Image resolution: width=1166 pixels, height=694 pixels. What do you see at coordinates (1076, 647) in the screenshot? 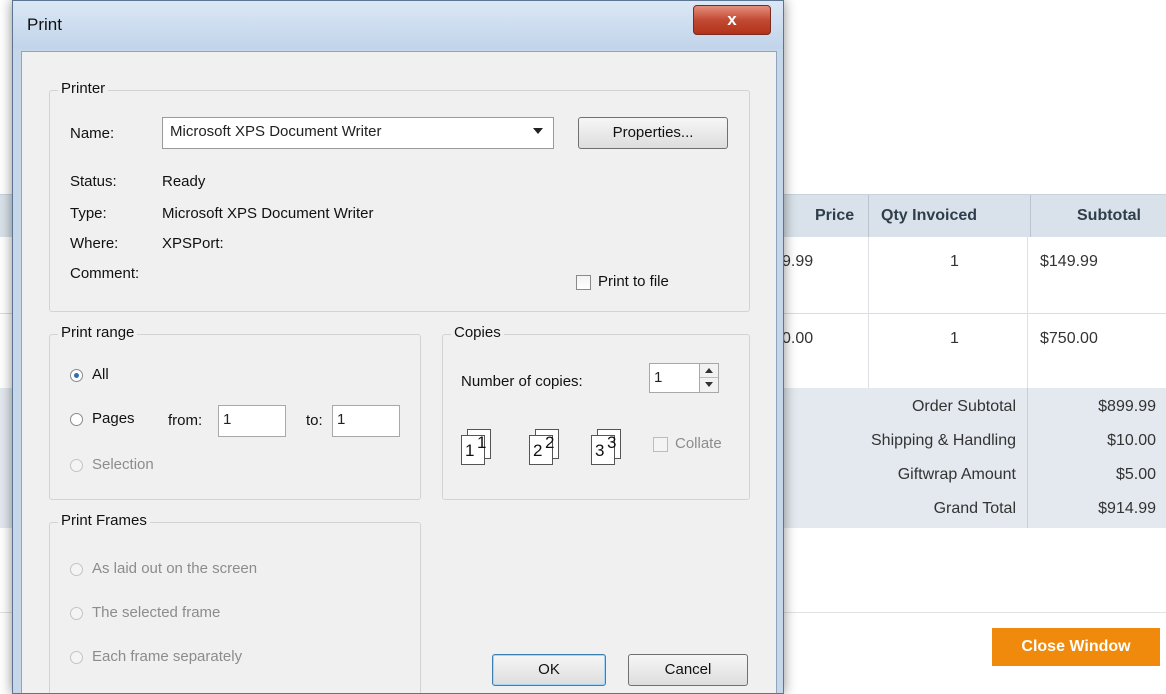
I see `close-window-button: Close Window` at bounding box center [1076, 647].